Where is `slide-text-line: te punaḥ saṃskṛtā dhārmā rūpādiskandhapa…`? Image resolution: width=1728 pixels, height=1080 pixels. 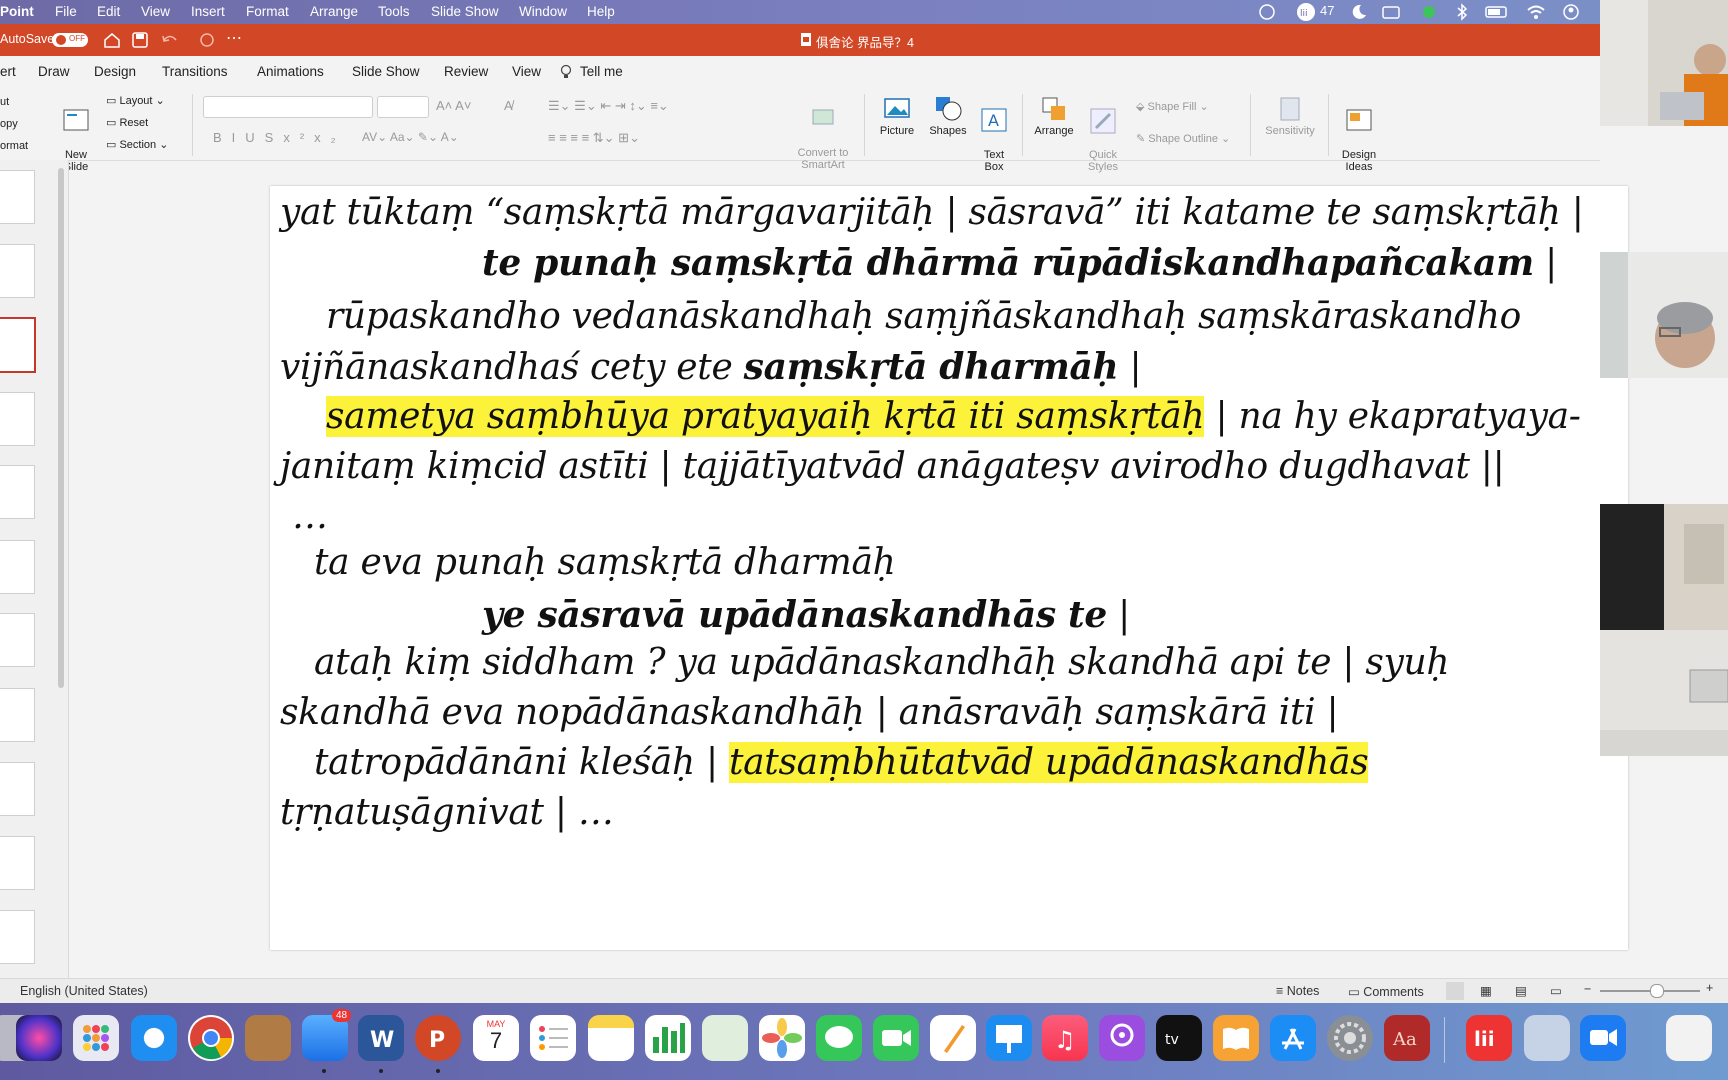 slide-text-line: te punaḥ saṃskṛtā dhārmā rūpādiskandhapa… is located at coordinates (1019, 263).